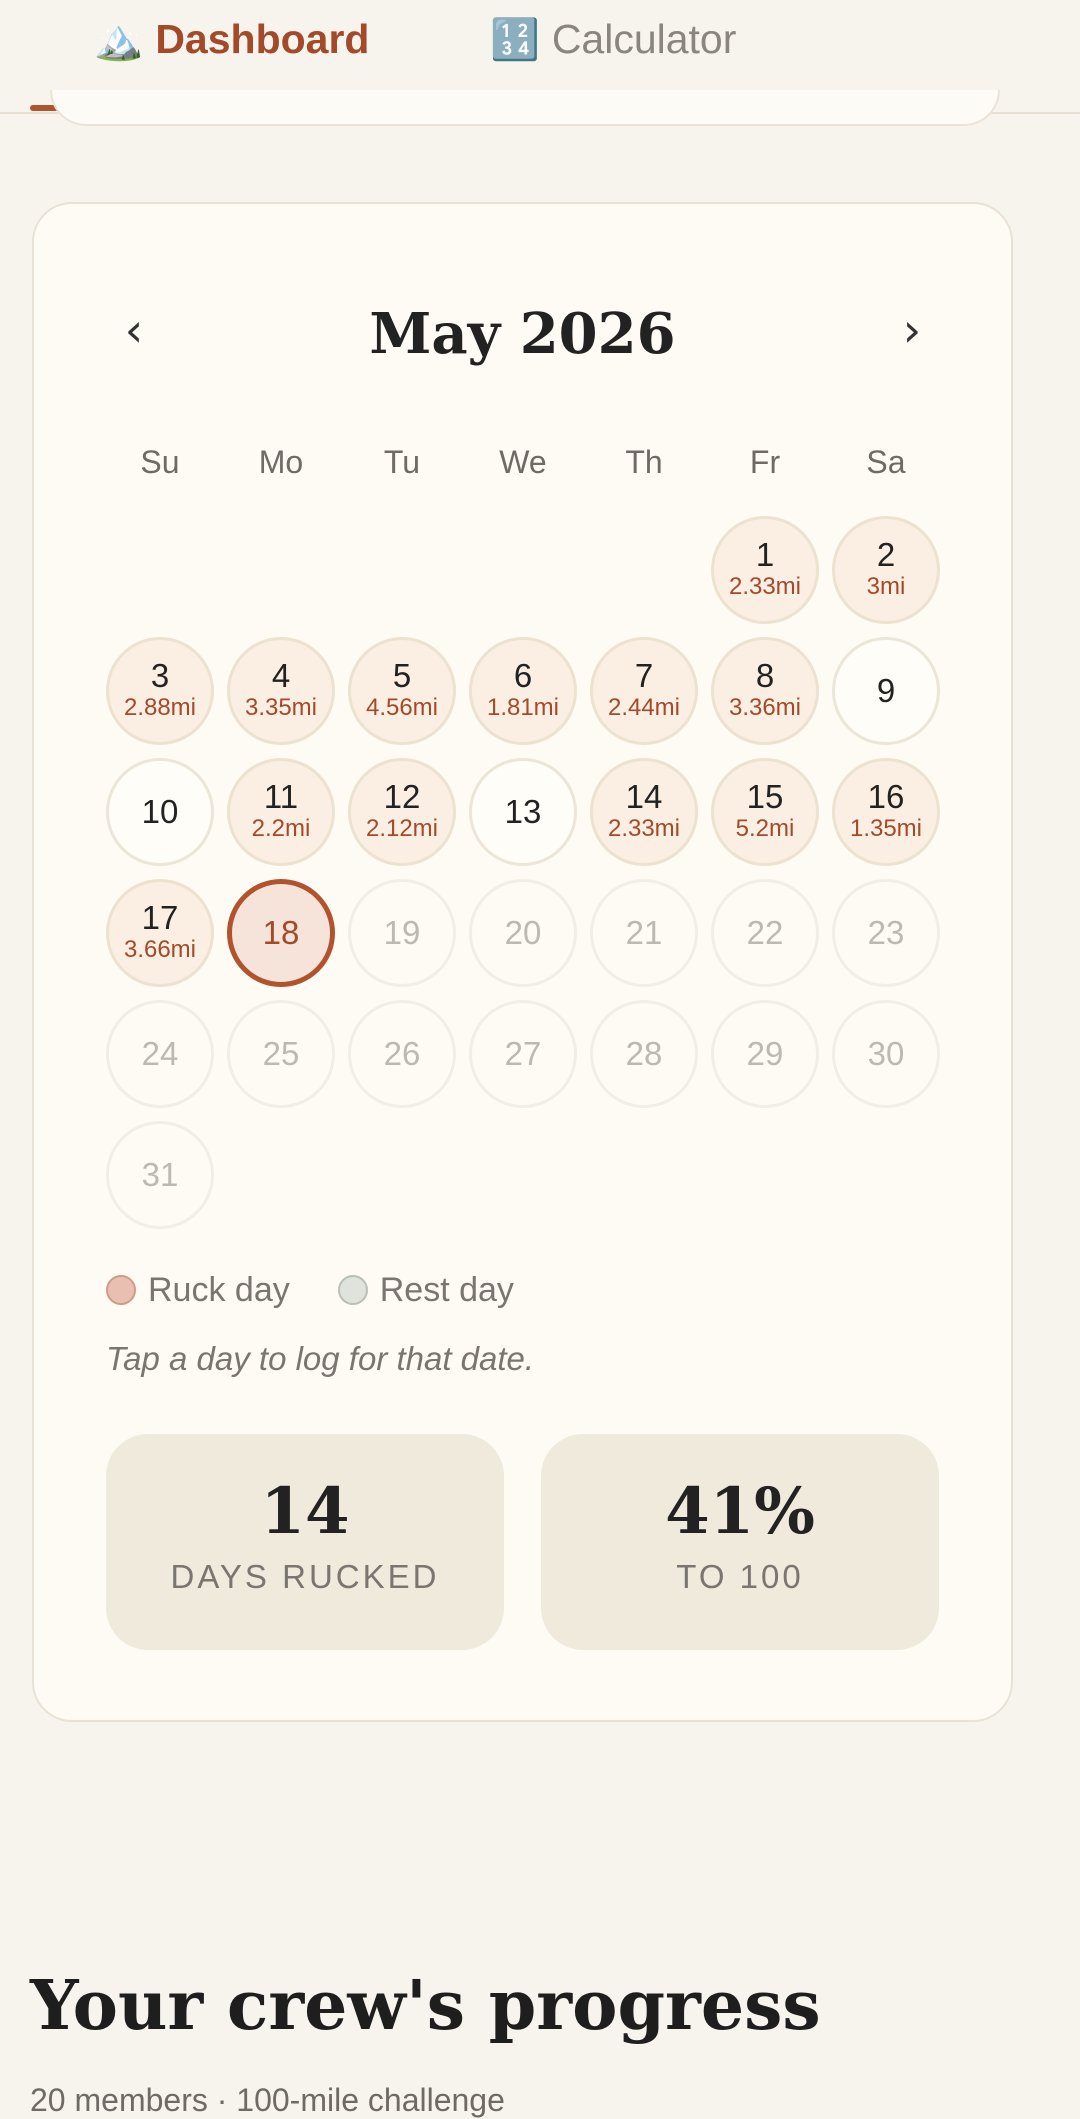 Image resolution: width=1080 pixels, height=2119 pixels. What do you see at coordinates (765, 462) in the screenshot?
I see `weekday-label: Fr` at bounding box center [765, 462].